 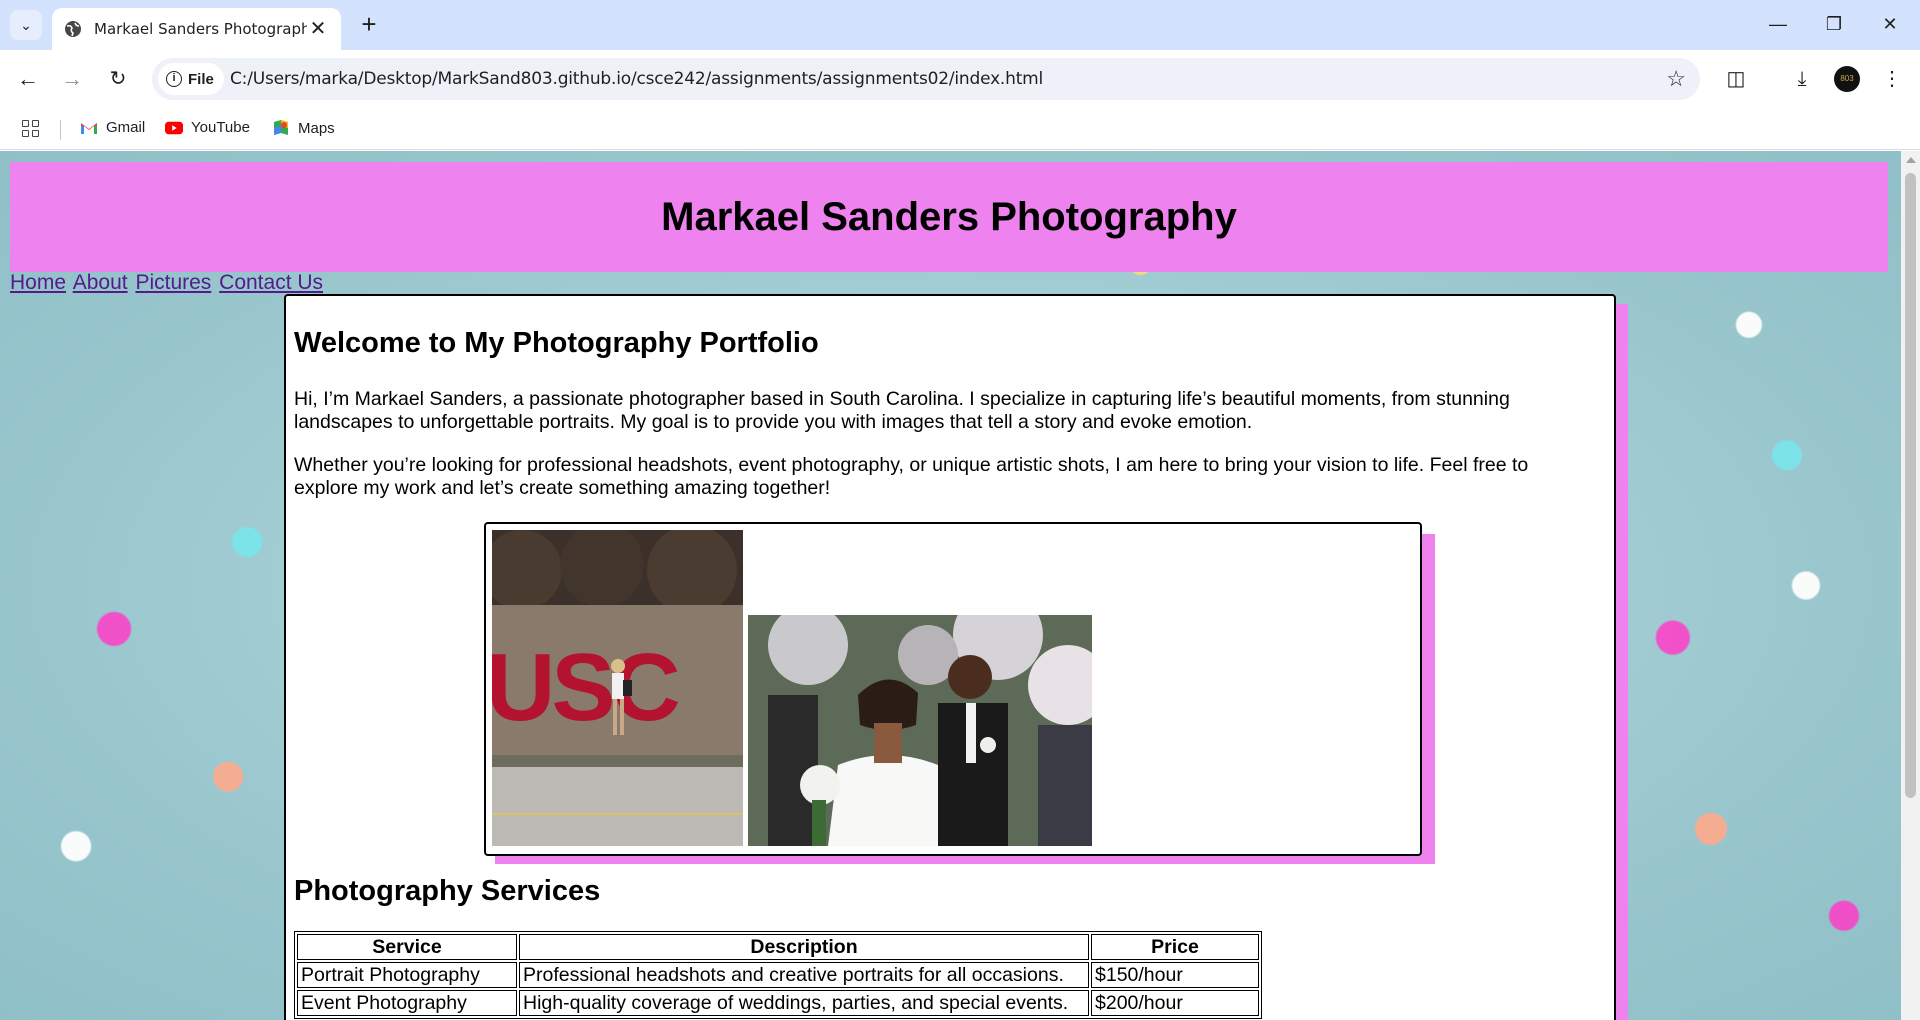 I want to click on close-window-icon: ✕, so click(x=1890, y=24).